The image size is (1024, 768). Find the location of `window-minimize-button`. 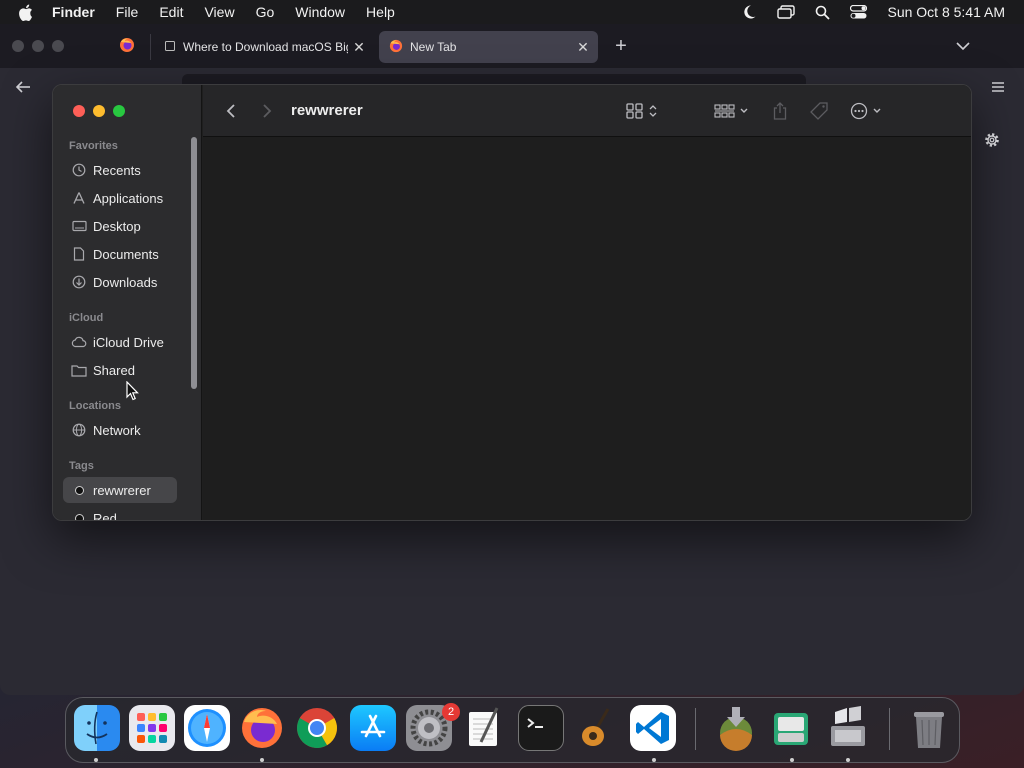

window-minimize-button is located at coordinates (99, 111).